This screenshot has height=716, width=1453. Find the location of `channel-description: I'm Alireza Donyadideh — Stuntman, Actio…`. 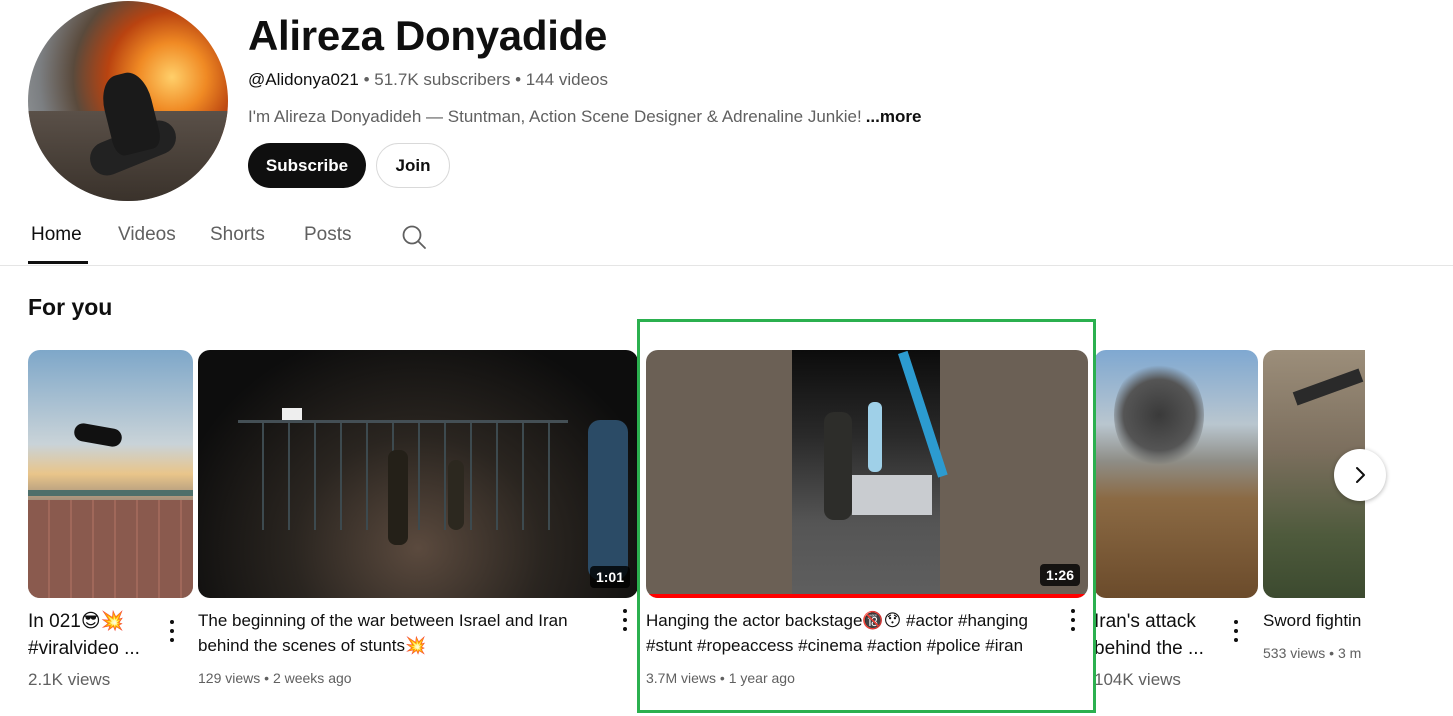

channel-description: I'm Alireza Donyadideh — Stuntman, Actio… is located at coordinates (584, 117).